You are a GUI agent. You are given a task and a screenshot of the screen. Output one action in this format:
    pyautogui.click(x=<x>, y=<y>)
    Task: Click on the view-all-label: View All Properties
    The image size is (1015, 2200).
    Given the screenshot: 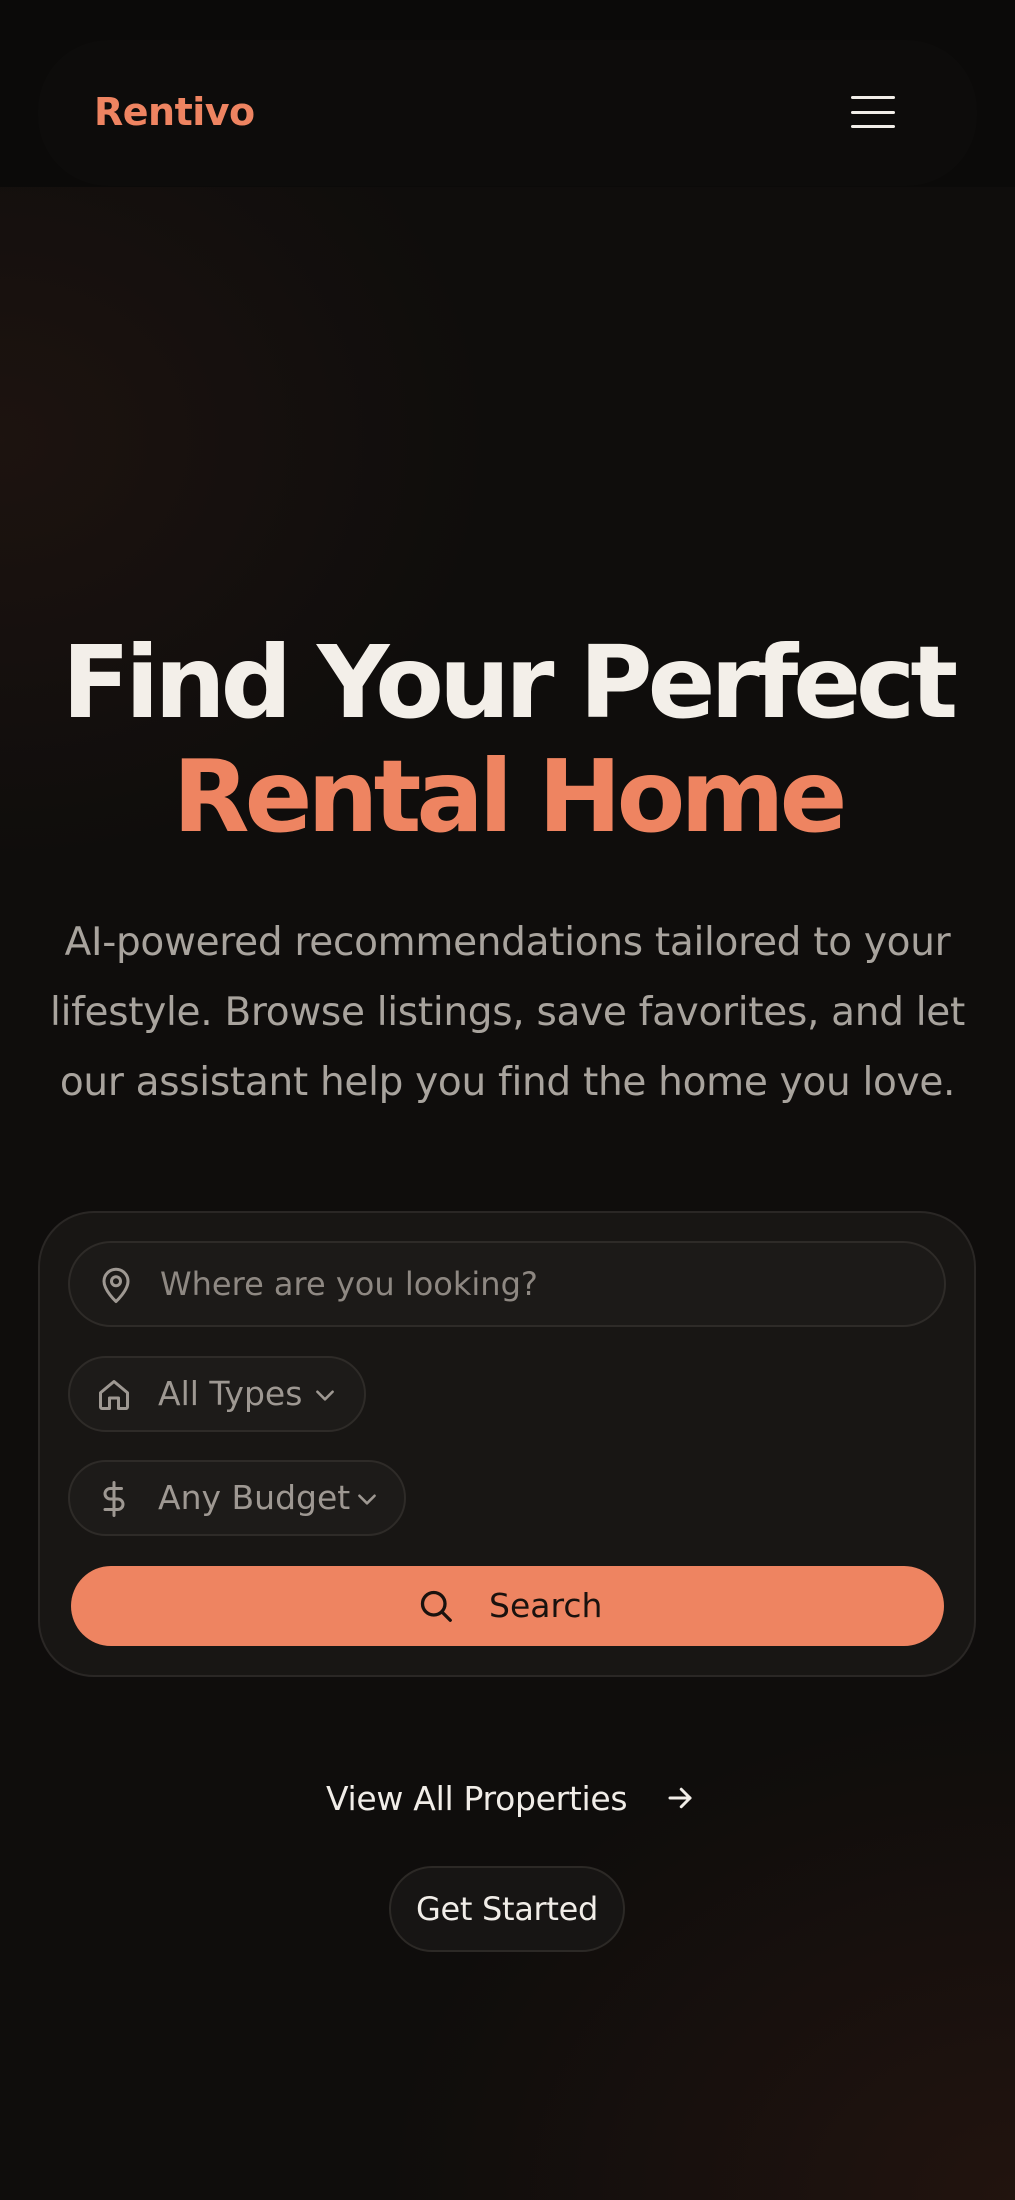 What is the action you would take?
    pyautogui.click(x=477, y=1798)
    